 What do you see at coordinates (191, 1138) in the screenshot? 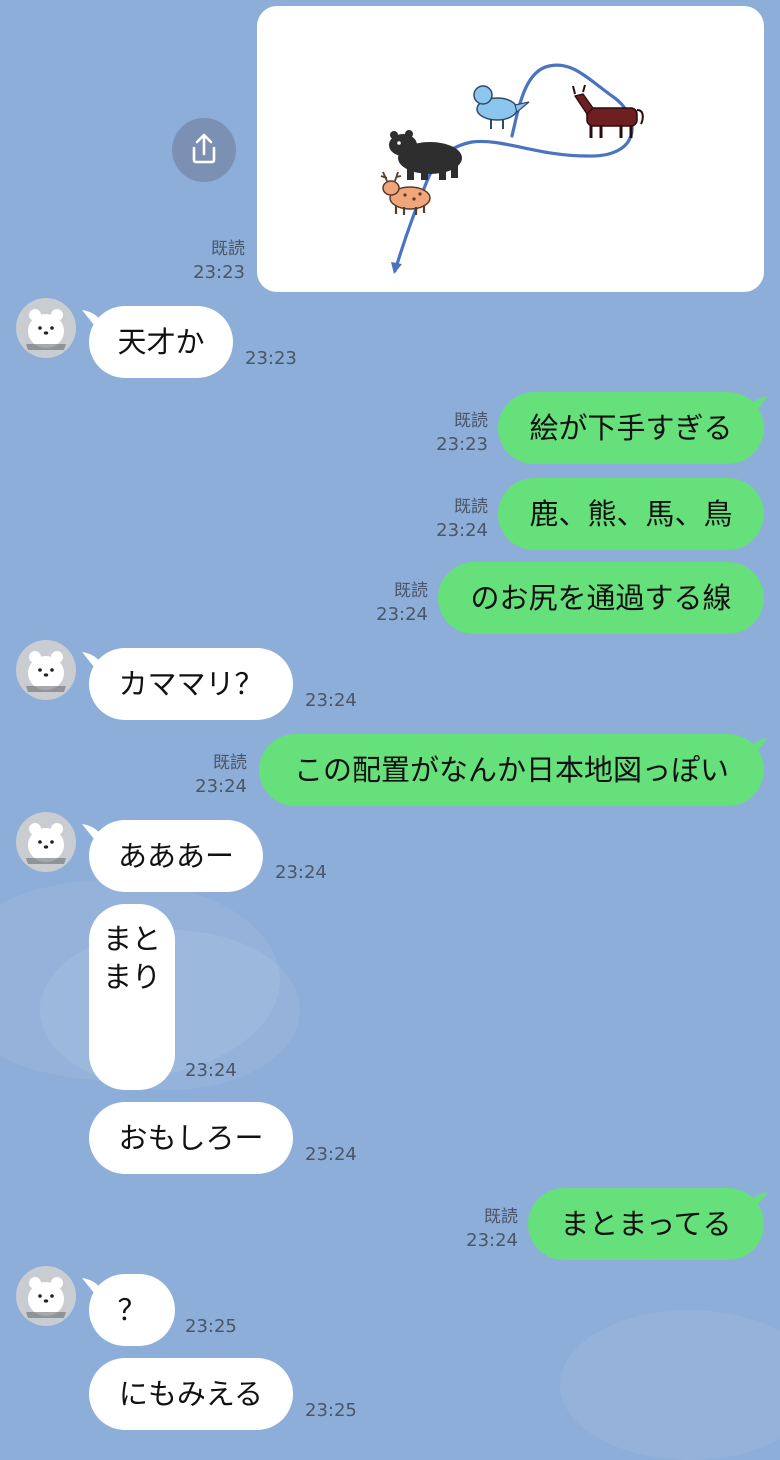
I see `message-bubble: おもしろー` at bounding box center [191, 1138].